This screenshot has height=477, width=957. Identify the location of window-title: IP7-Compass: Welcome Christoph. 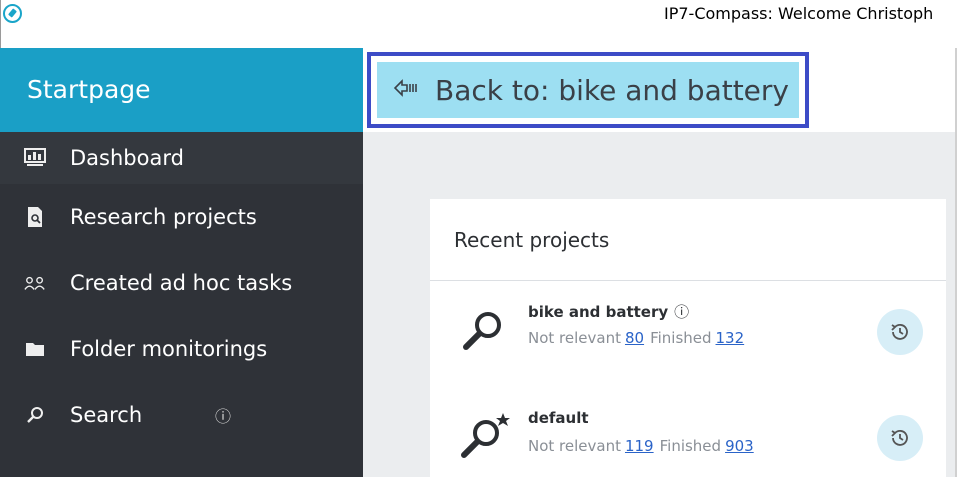
(799, 13).